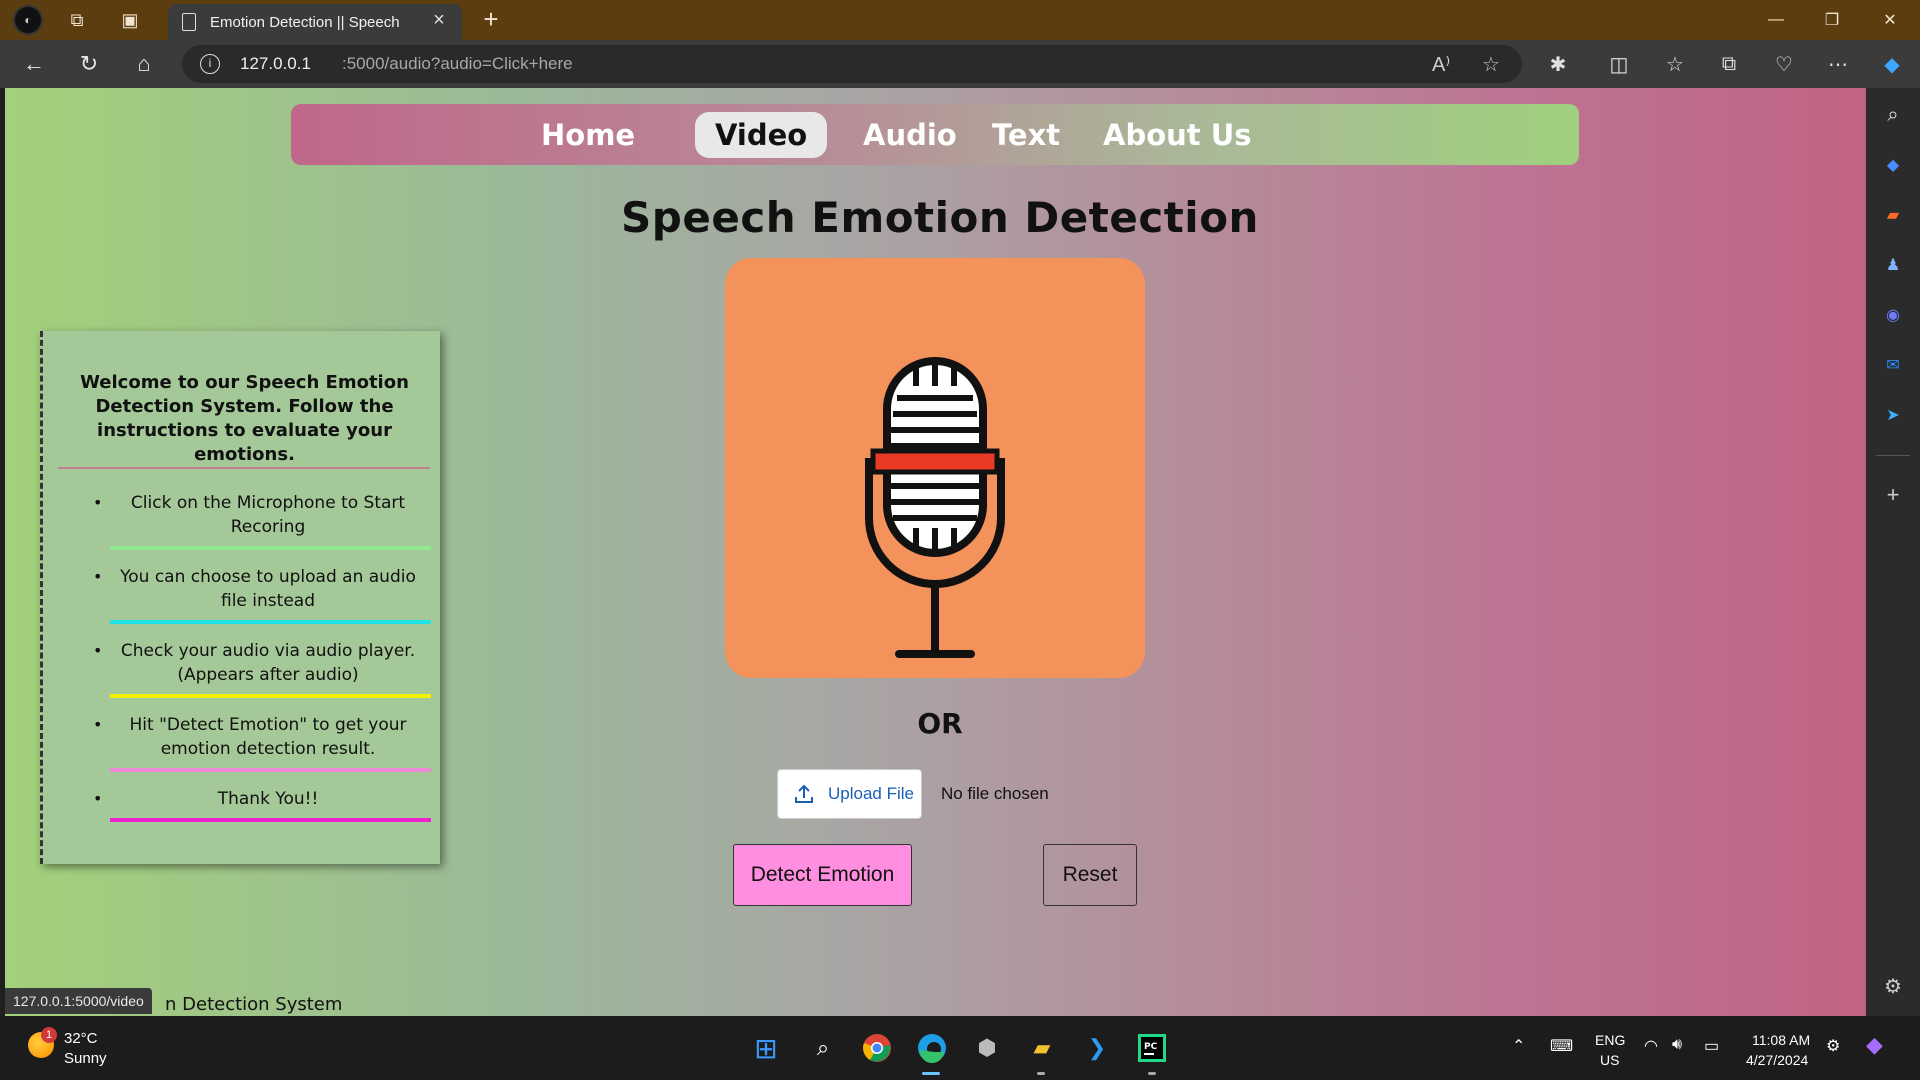 Image resolution: width=1920 pixels, height=1080 pixels. I want to click on site-info-icon: i, so click(210, 64).